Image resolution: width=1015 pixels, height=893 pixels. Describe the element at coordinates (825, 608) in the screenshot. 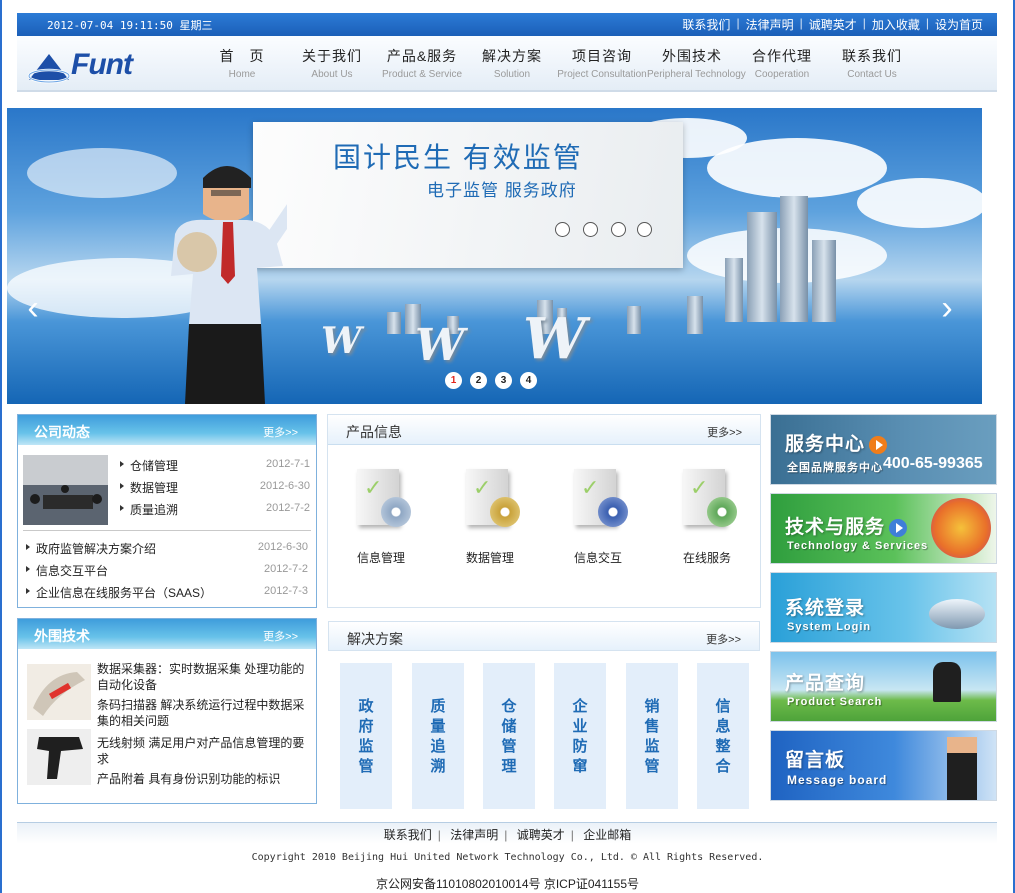

I see `banner-title: 系统登录` at that location.